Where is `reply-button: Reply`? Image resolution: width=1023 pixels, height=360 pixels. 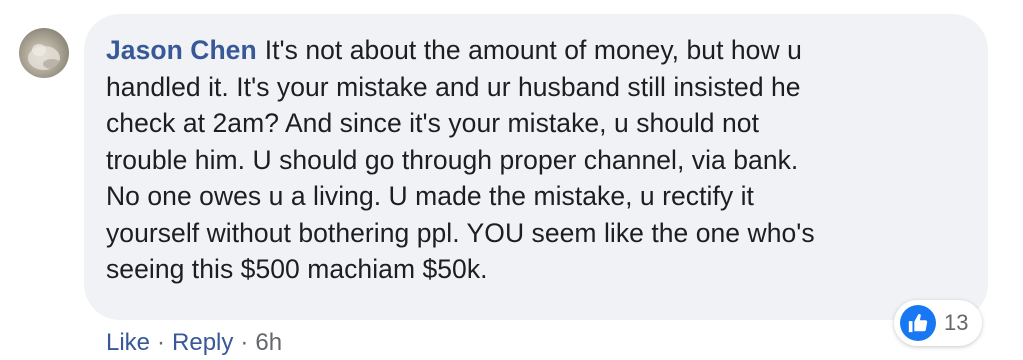
reply-button: Reply is located at coordinates (202, 342).